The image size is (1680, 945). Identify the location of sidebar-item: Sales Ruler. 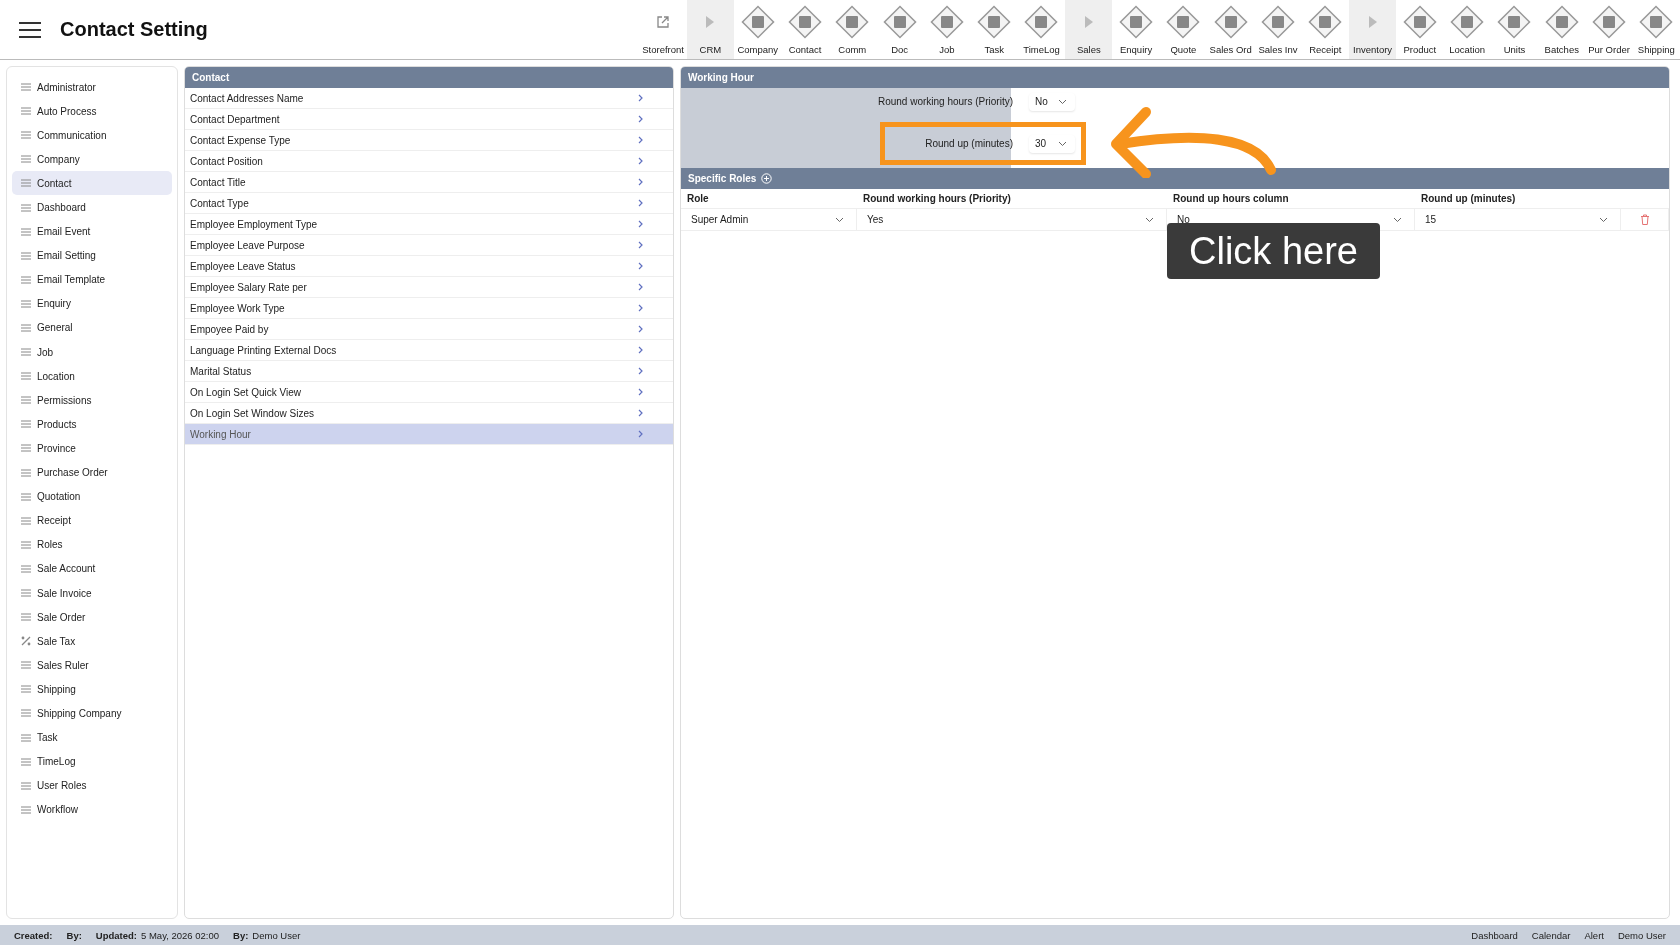
(92, 665).